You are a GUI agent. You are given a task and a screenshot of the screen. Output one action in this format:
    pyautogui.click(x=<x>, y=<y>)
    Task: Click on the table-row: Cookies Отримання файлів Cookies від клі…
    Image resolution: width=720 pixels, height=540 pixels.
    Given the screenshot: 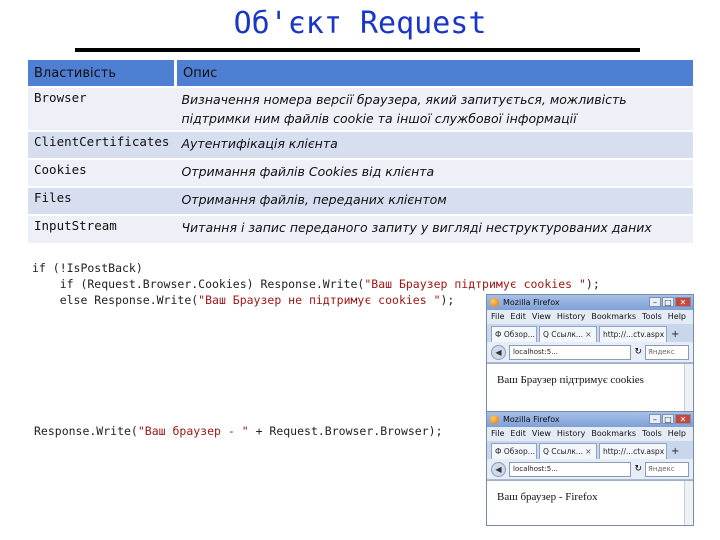 What is the action you would take?
    pyautogui.click(x=360, y=172)
    